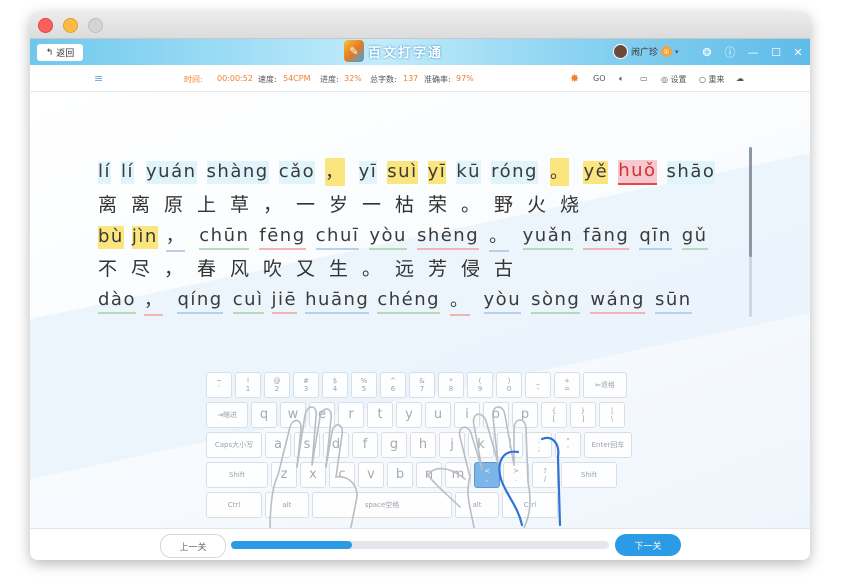 The width and height of the screenshot is (842, 582). What do you see at coordinates (193, 546) in the screenshot?
I see `prev-level-button: 上一关` at bounding box center [193, 546].